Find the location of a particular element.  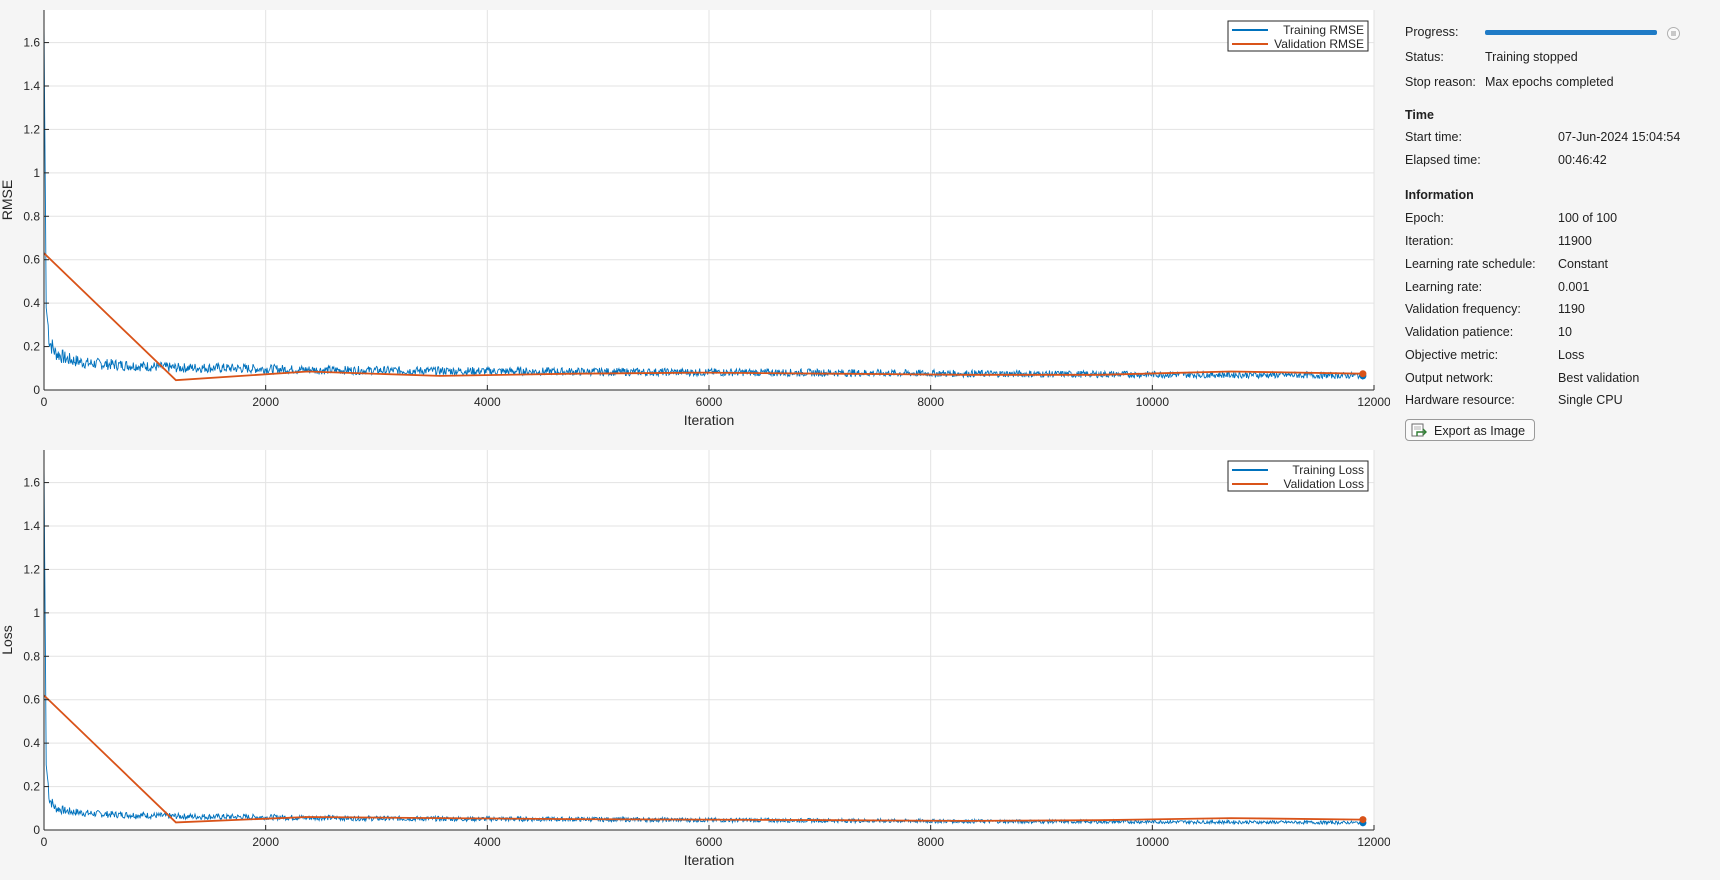

legend: Training LossValidation Loss is located at coordinates (1298, 476).